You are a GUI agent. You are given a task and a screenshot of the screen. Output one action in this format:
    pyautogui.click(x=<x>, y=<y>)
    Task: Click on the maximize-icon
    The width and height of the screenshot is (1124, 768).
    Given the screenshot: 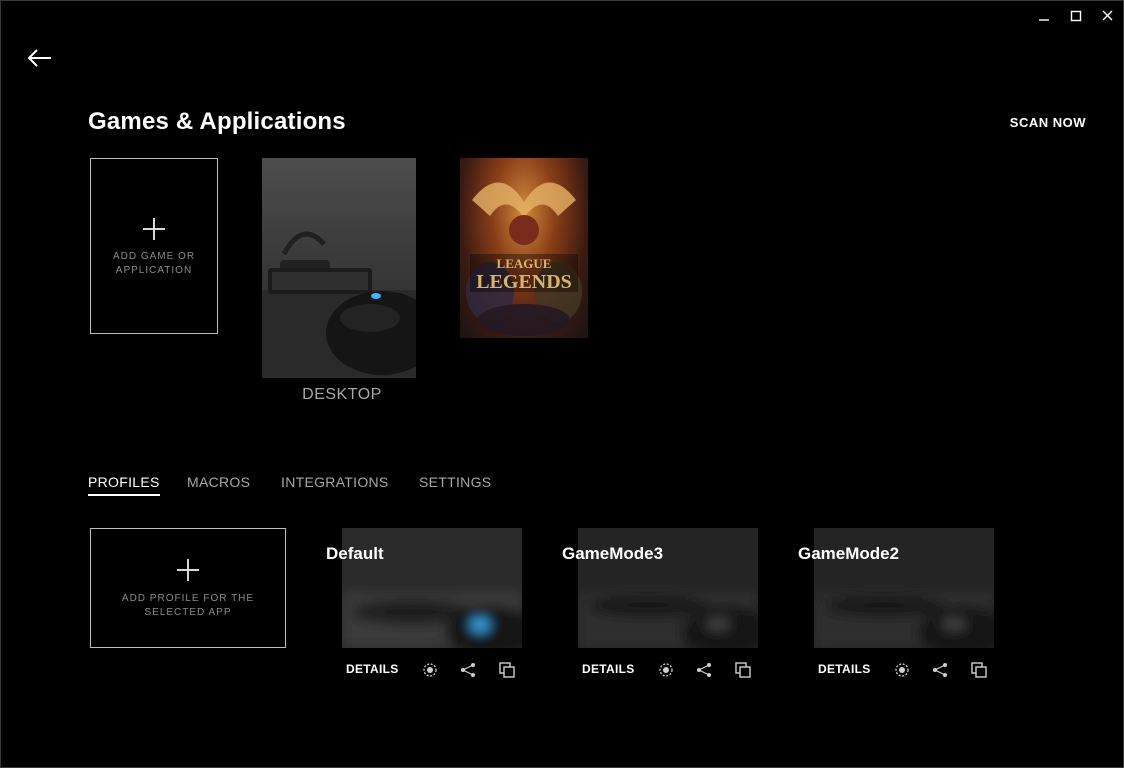 What is the action you would take?
    pyautogui.click(x=1076, y=17)
    